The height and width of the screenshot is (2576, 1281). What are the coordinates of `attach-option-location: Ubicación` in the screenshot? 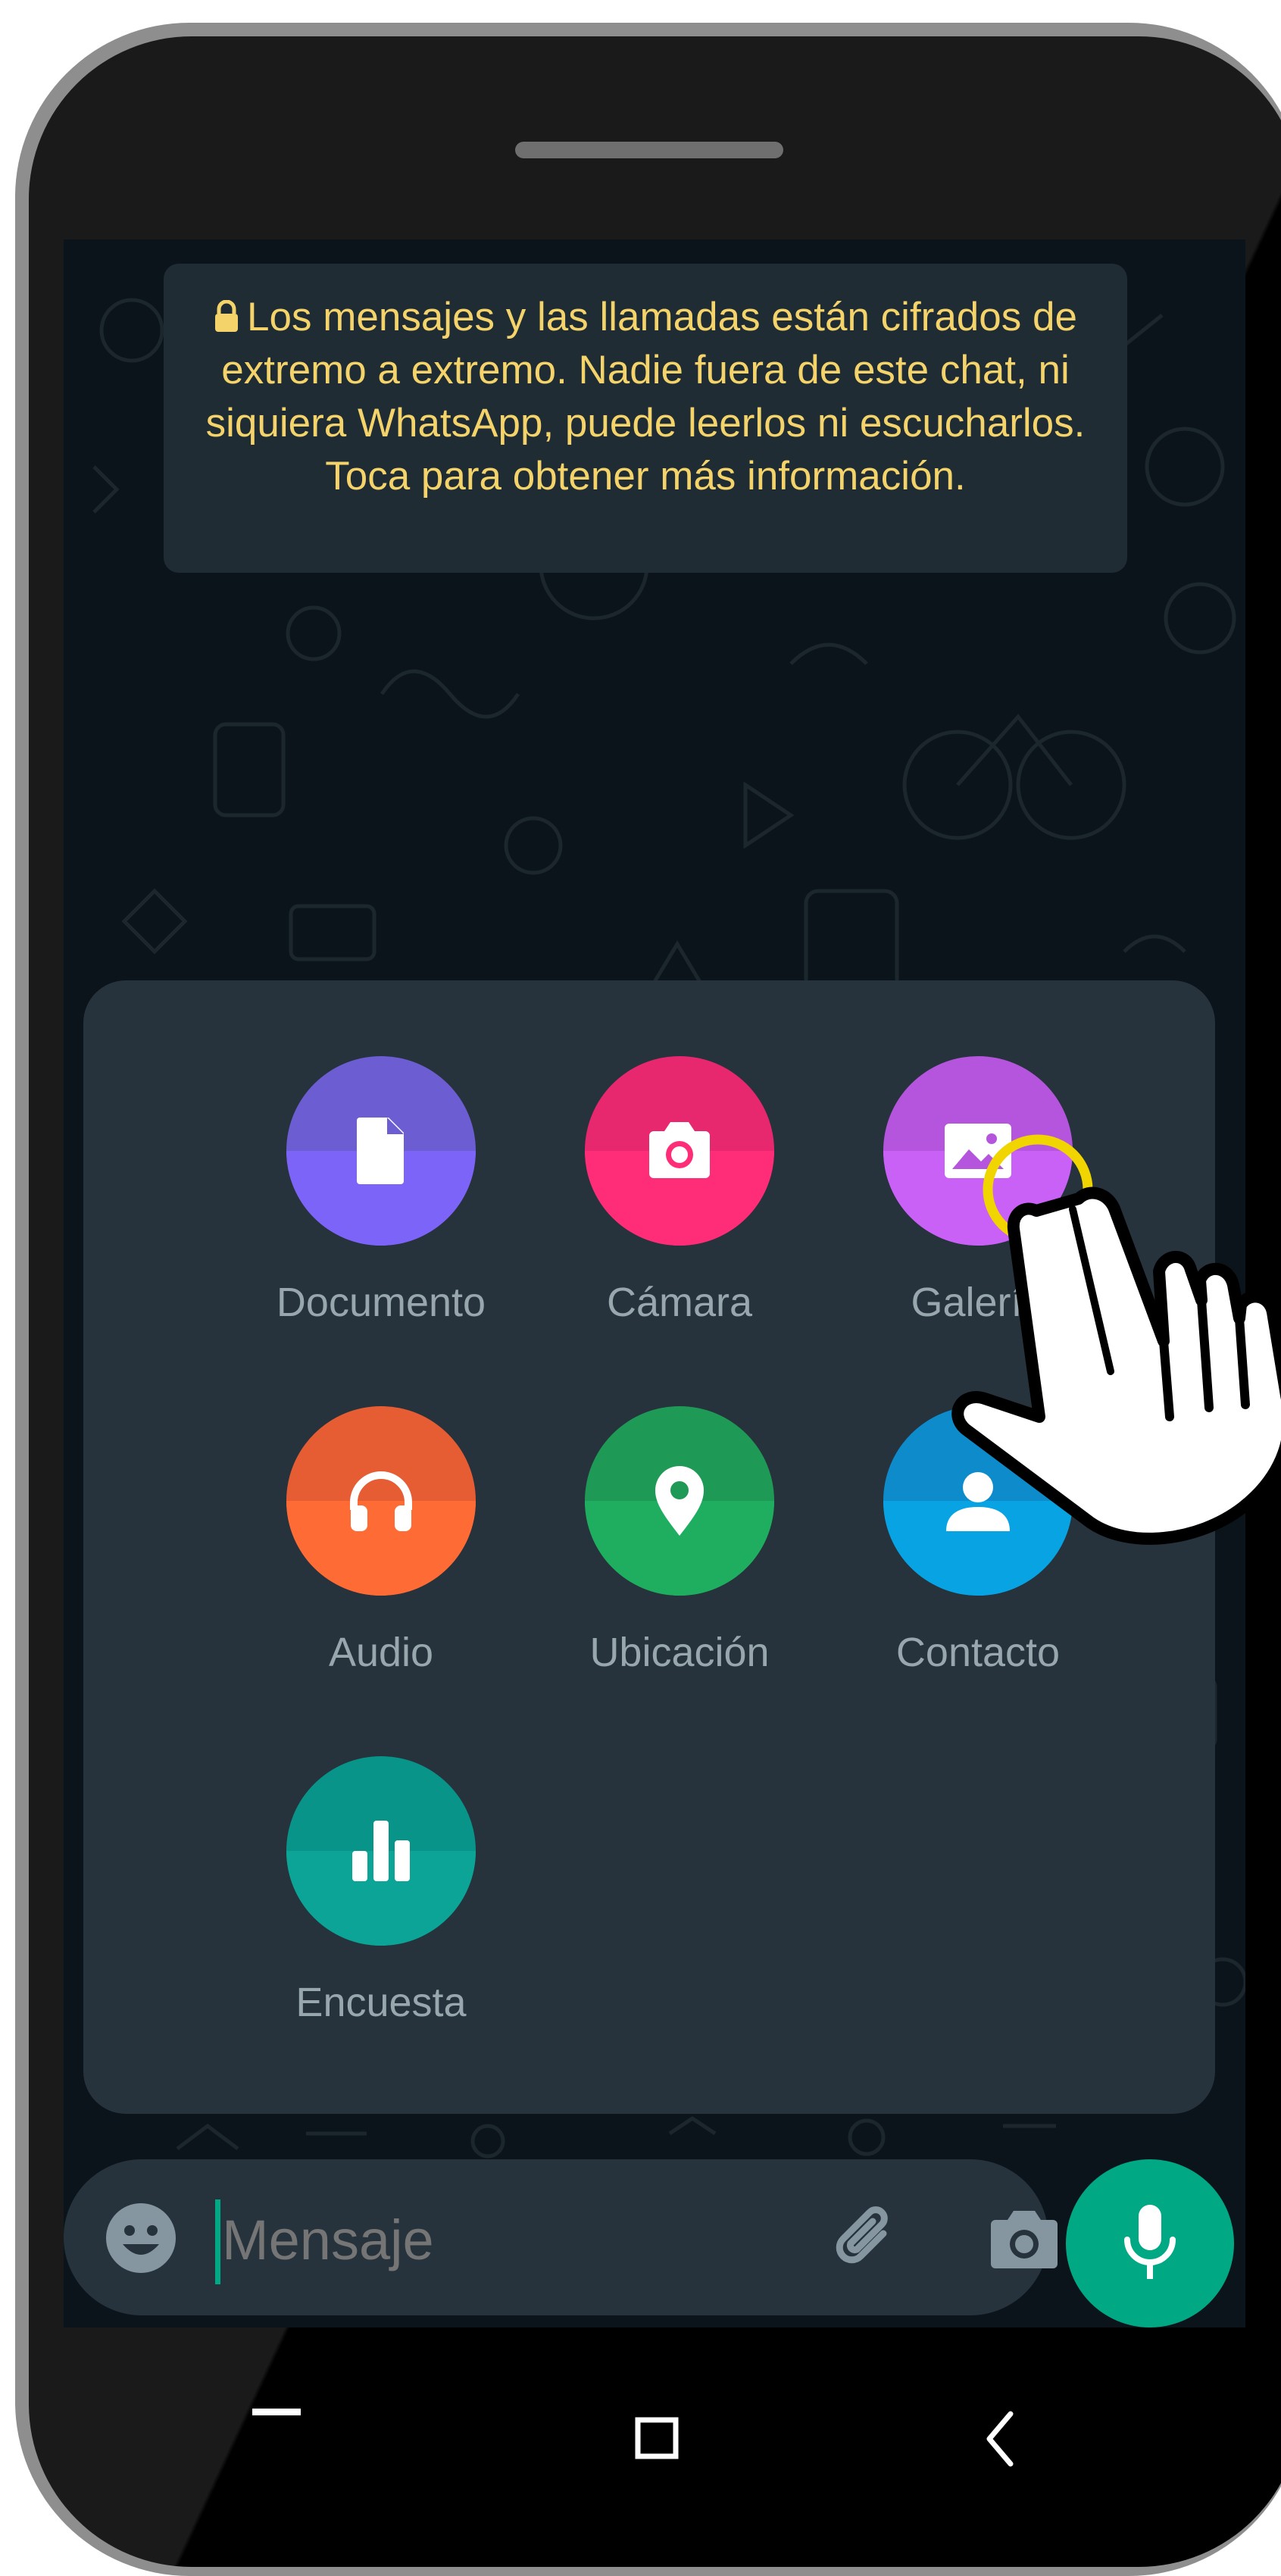 It's located at (679, 1558).